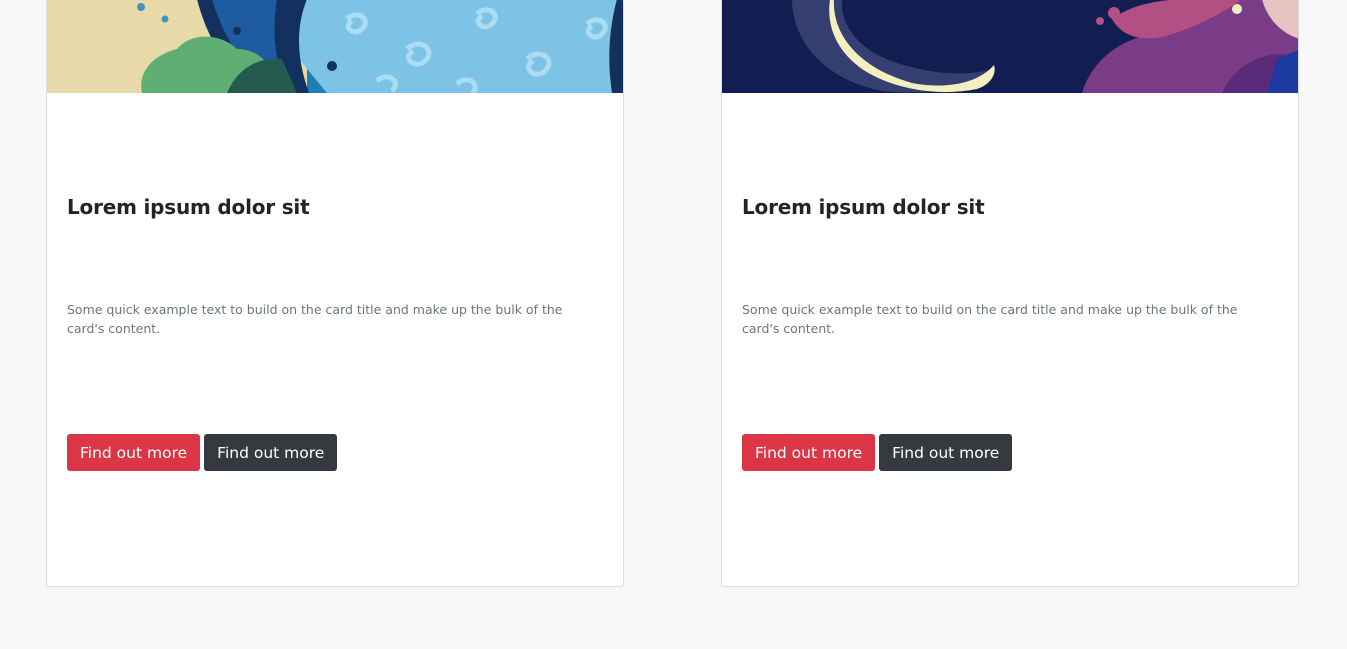  Describe the element at coordinates (877, 452) in the screenshot. I see `card-2-actions: Find out more Find out more` at that location.